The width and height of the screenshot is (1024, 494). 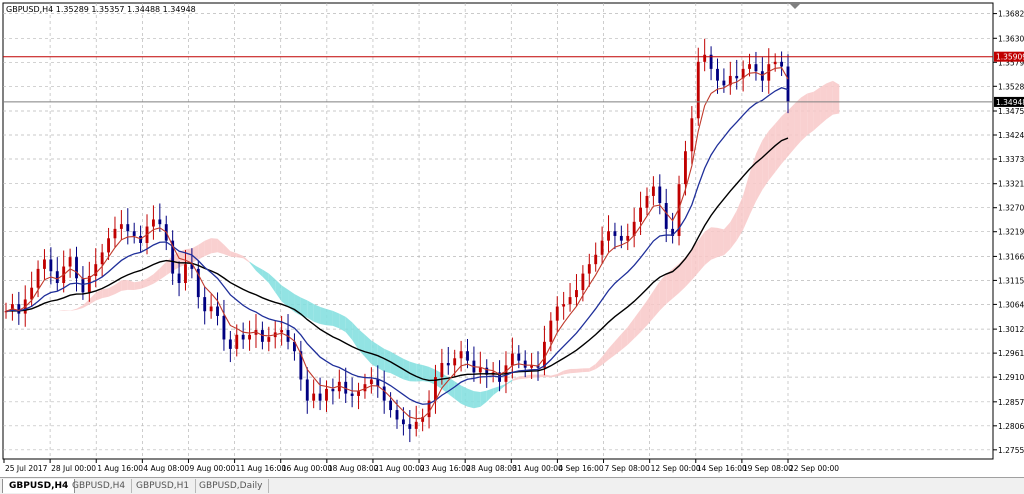 What do you see at coordinates (166, 468) in the screenshot?
I see `x-tick-label: 4 Aug 08:00` at bounding box center [166, 468].